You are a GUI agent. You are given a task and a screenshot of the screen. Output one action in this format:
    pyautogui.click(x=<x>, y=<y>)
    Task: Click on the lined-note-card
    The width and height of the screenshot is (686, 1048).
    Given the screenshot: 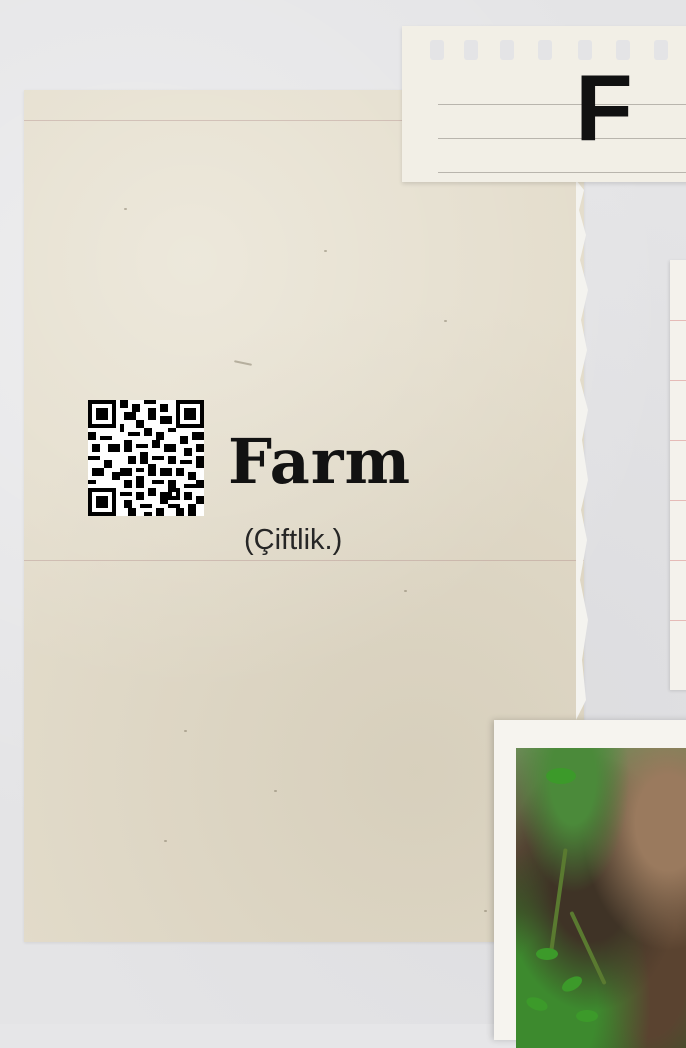 What is the action you would take?
    pyautogui.click(x=678, y=475)
    